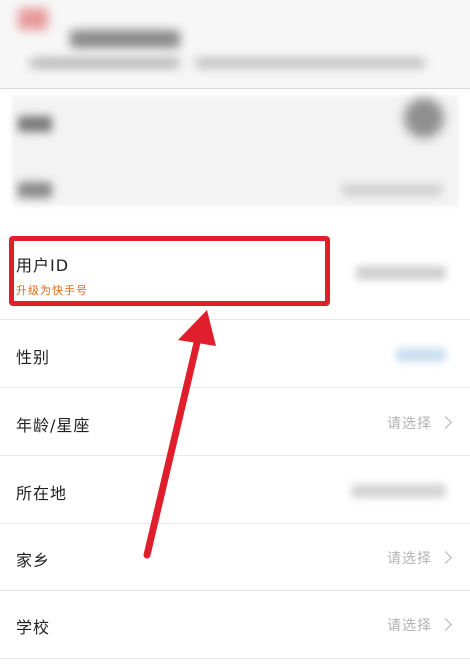 This screenshot has height=669, width=470. Describe the element at coordinates (197, 328) in the screenshot. I see `arrow-head` at that location.